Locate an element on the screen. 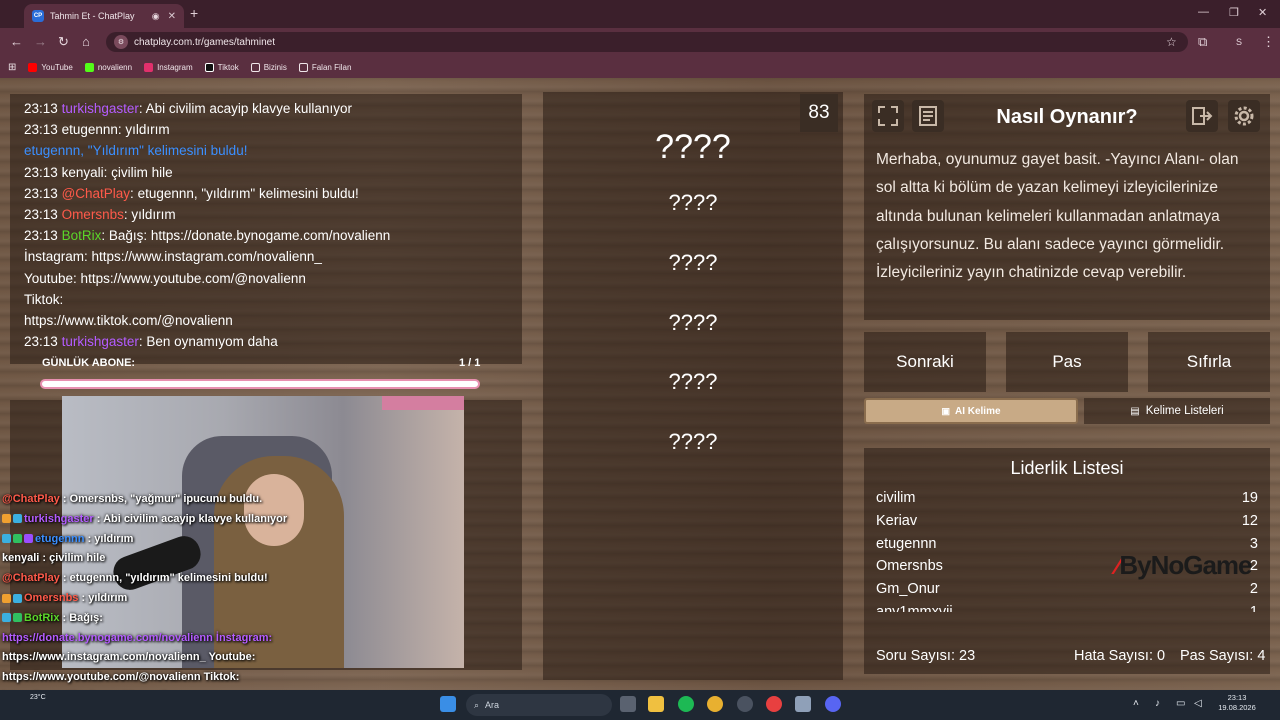 The width and height of the screenshot is (1280, 720). app-icon is located at coordinates (803, 704).